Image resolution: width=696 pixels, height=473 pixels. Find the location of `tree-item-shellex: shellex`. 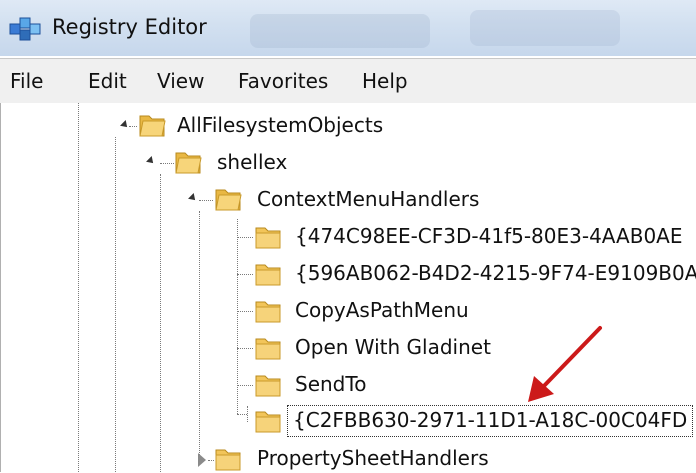

tree-item-shellex: shellex is located at coordinates (252, 162).